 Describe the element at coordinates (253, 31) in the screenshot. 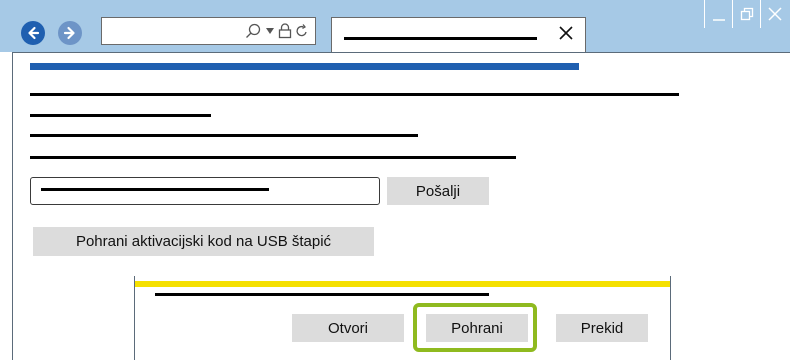

I see `search-icon` at that location.